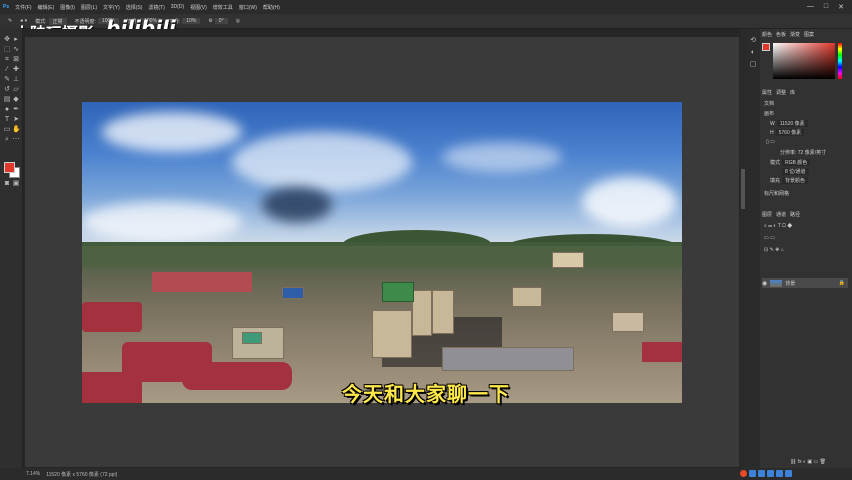 This screenshot has width=852, height=480. I want to click on menu-window: 窗口(W), so click(248, 7).